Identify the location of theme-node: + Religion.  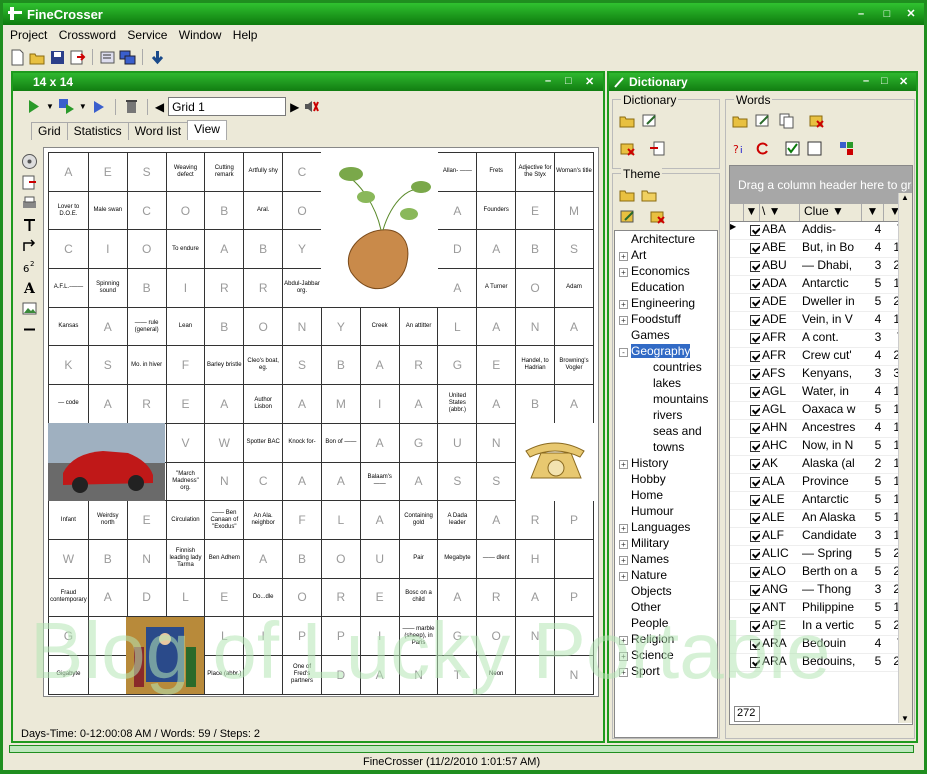
(666, 639).